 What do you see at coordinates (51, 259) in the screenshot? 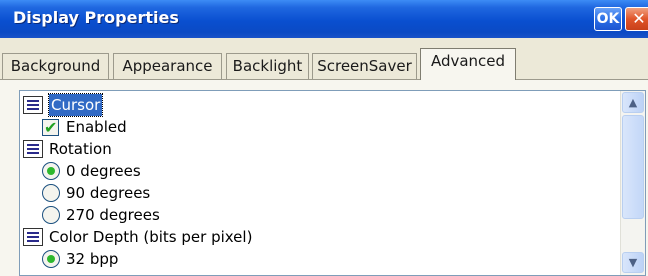
I see `color-depth-32-radio` at bounding box center [51, 259].